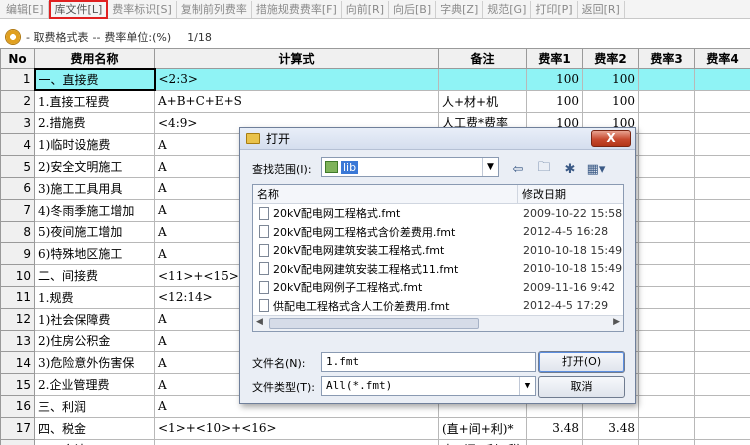 Image resolution: width=750 pixels, height=445 pixels. Describe the element at coordinates (518, 169) in the screenshot. I see `back-arrow-icon: ⇦` at that location.